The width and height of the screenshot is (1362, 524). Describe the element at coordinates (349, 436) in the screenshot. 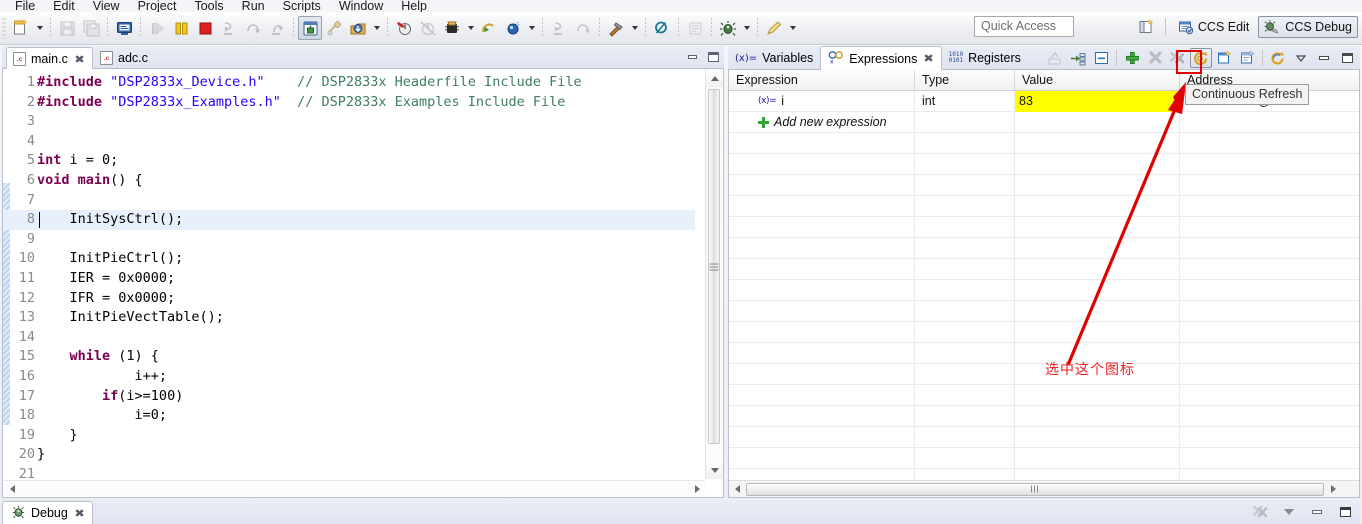

I see `code-line: 19 }` at that location.